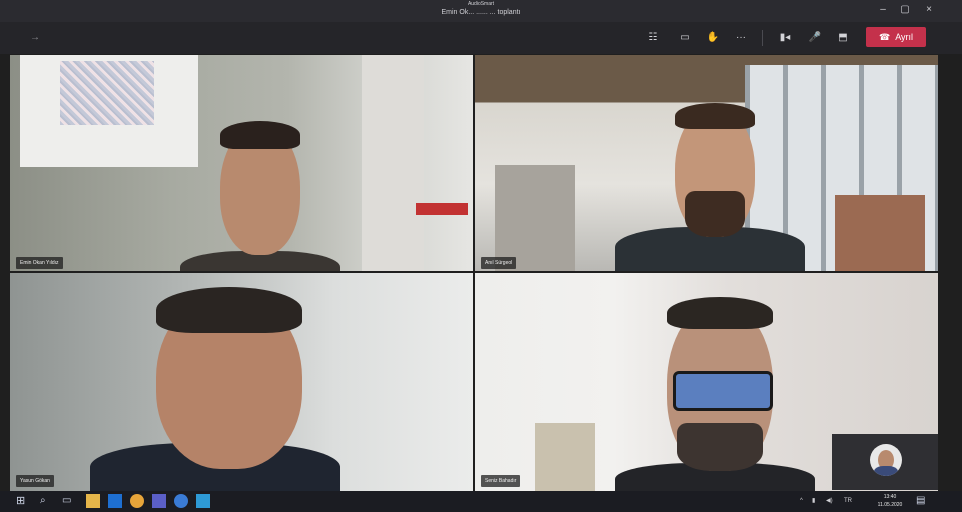 This screenshot has width=962, height=512. I want to click on clock-date: 11.05.2020, so click(890, 505).